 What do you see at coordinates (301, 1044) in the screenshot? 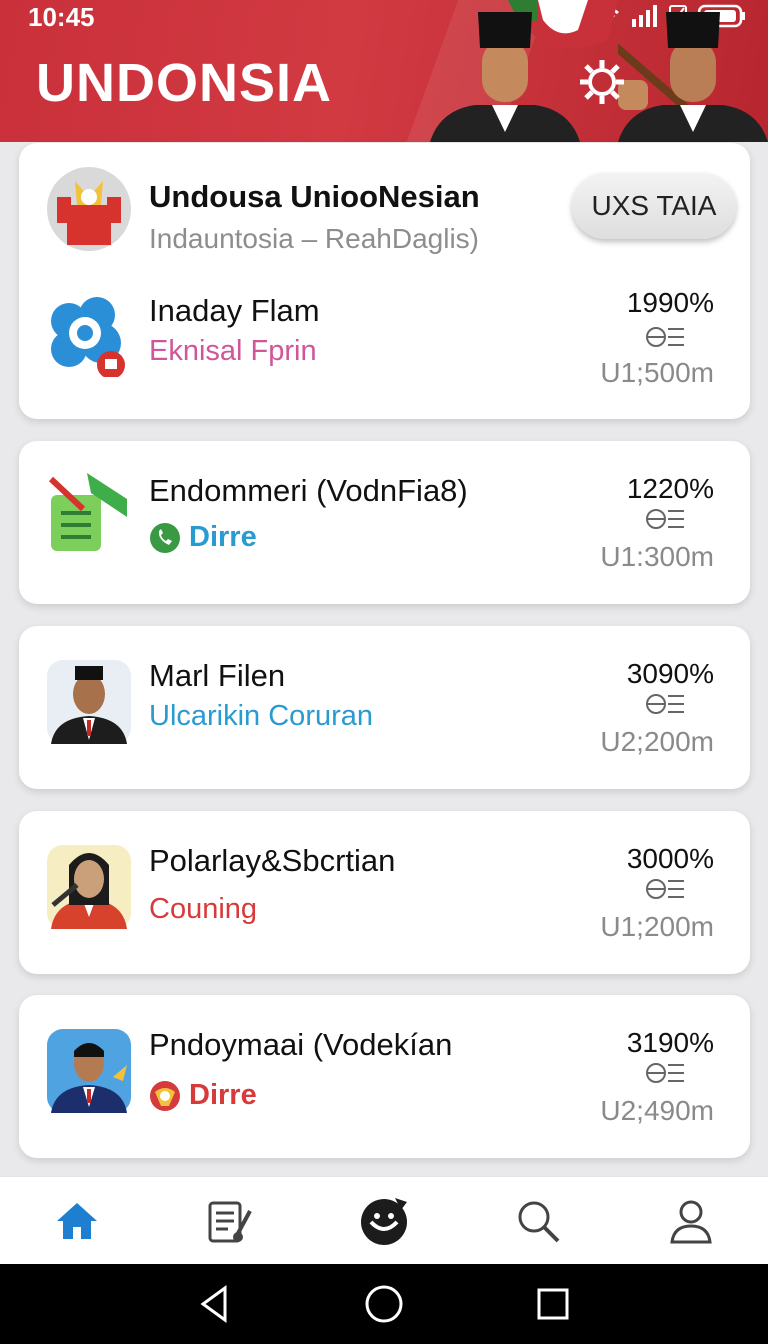
I see `item-name: Pndoymaai (Vodekían` at bounding box center [301, 1044].